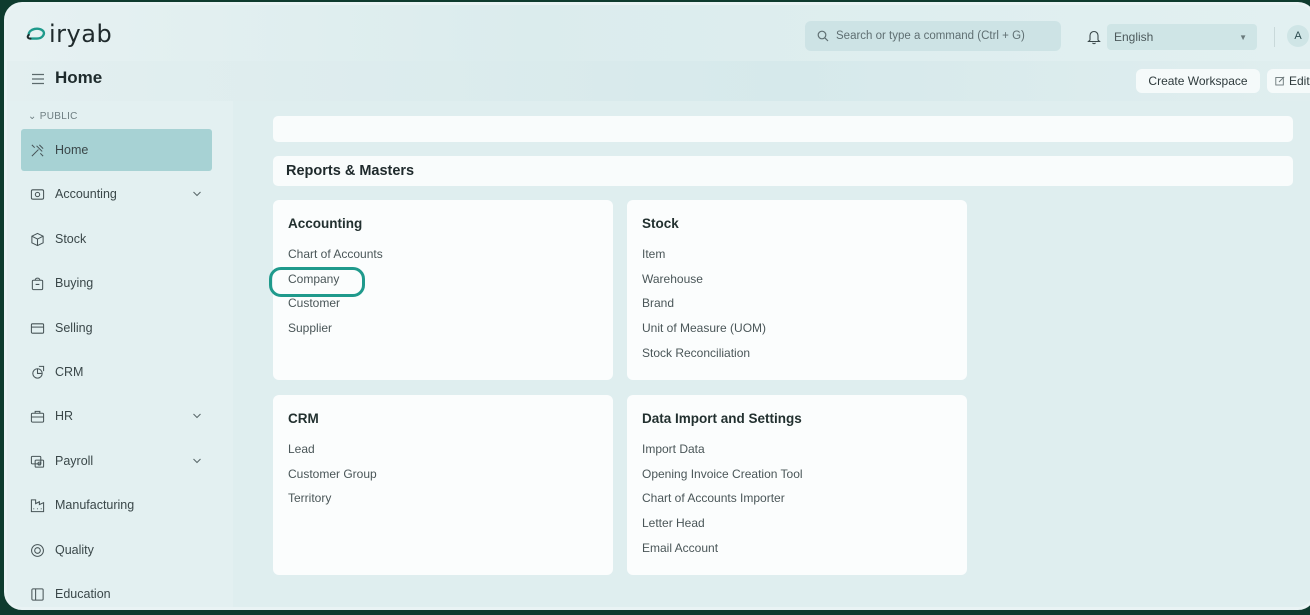 The width and height of the screenshot is (1310, 615). I want to click on link-letter-head: Letter Head, so click(797, 527).